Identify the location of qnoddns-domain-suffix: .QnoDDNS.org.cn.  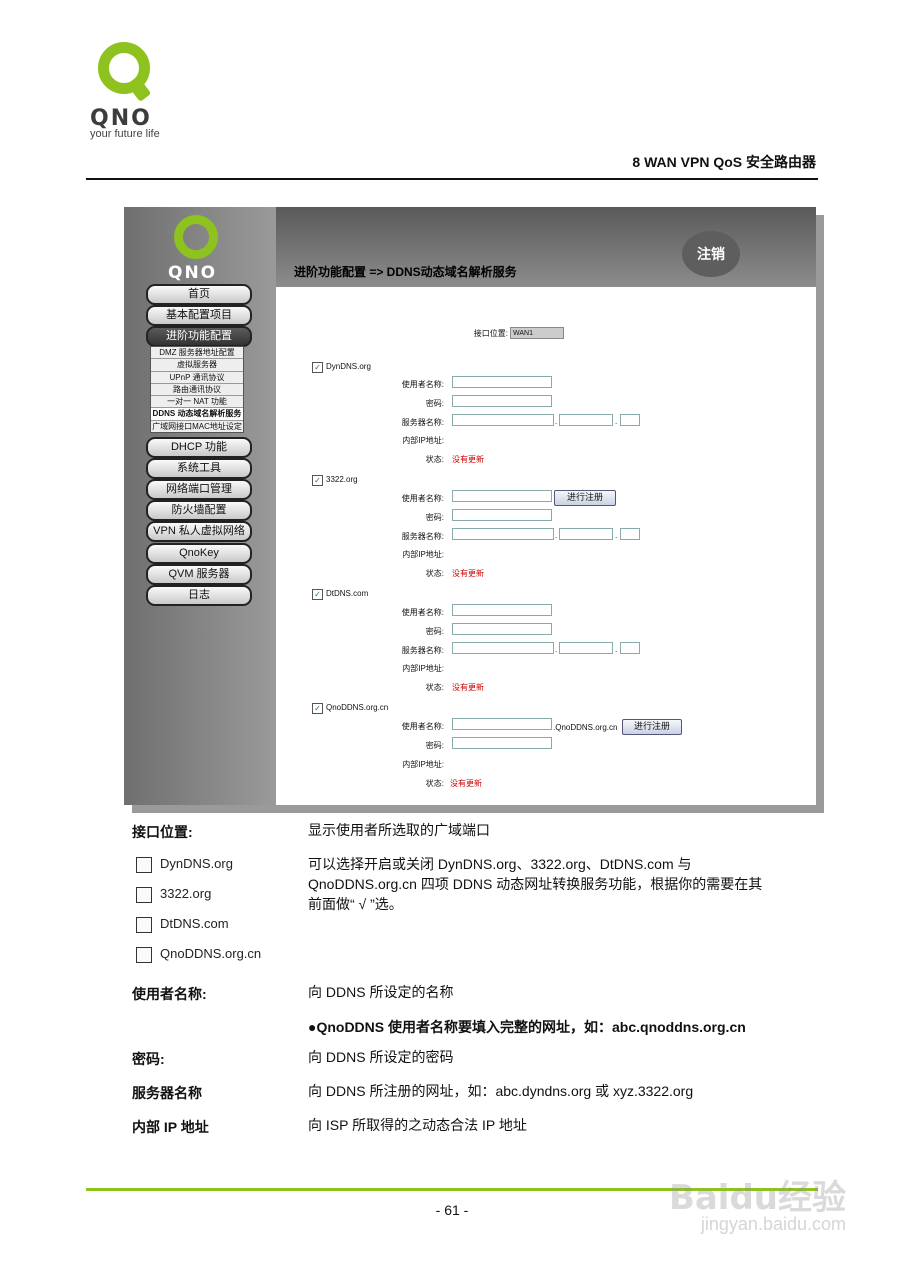
(585, 727).